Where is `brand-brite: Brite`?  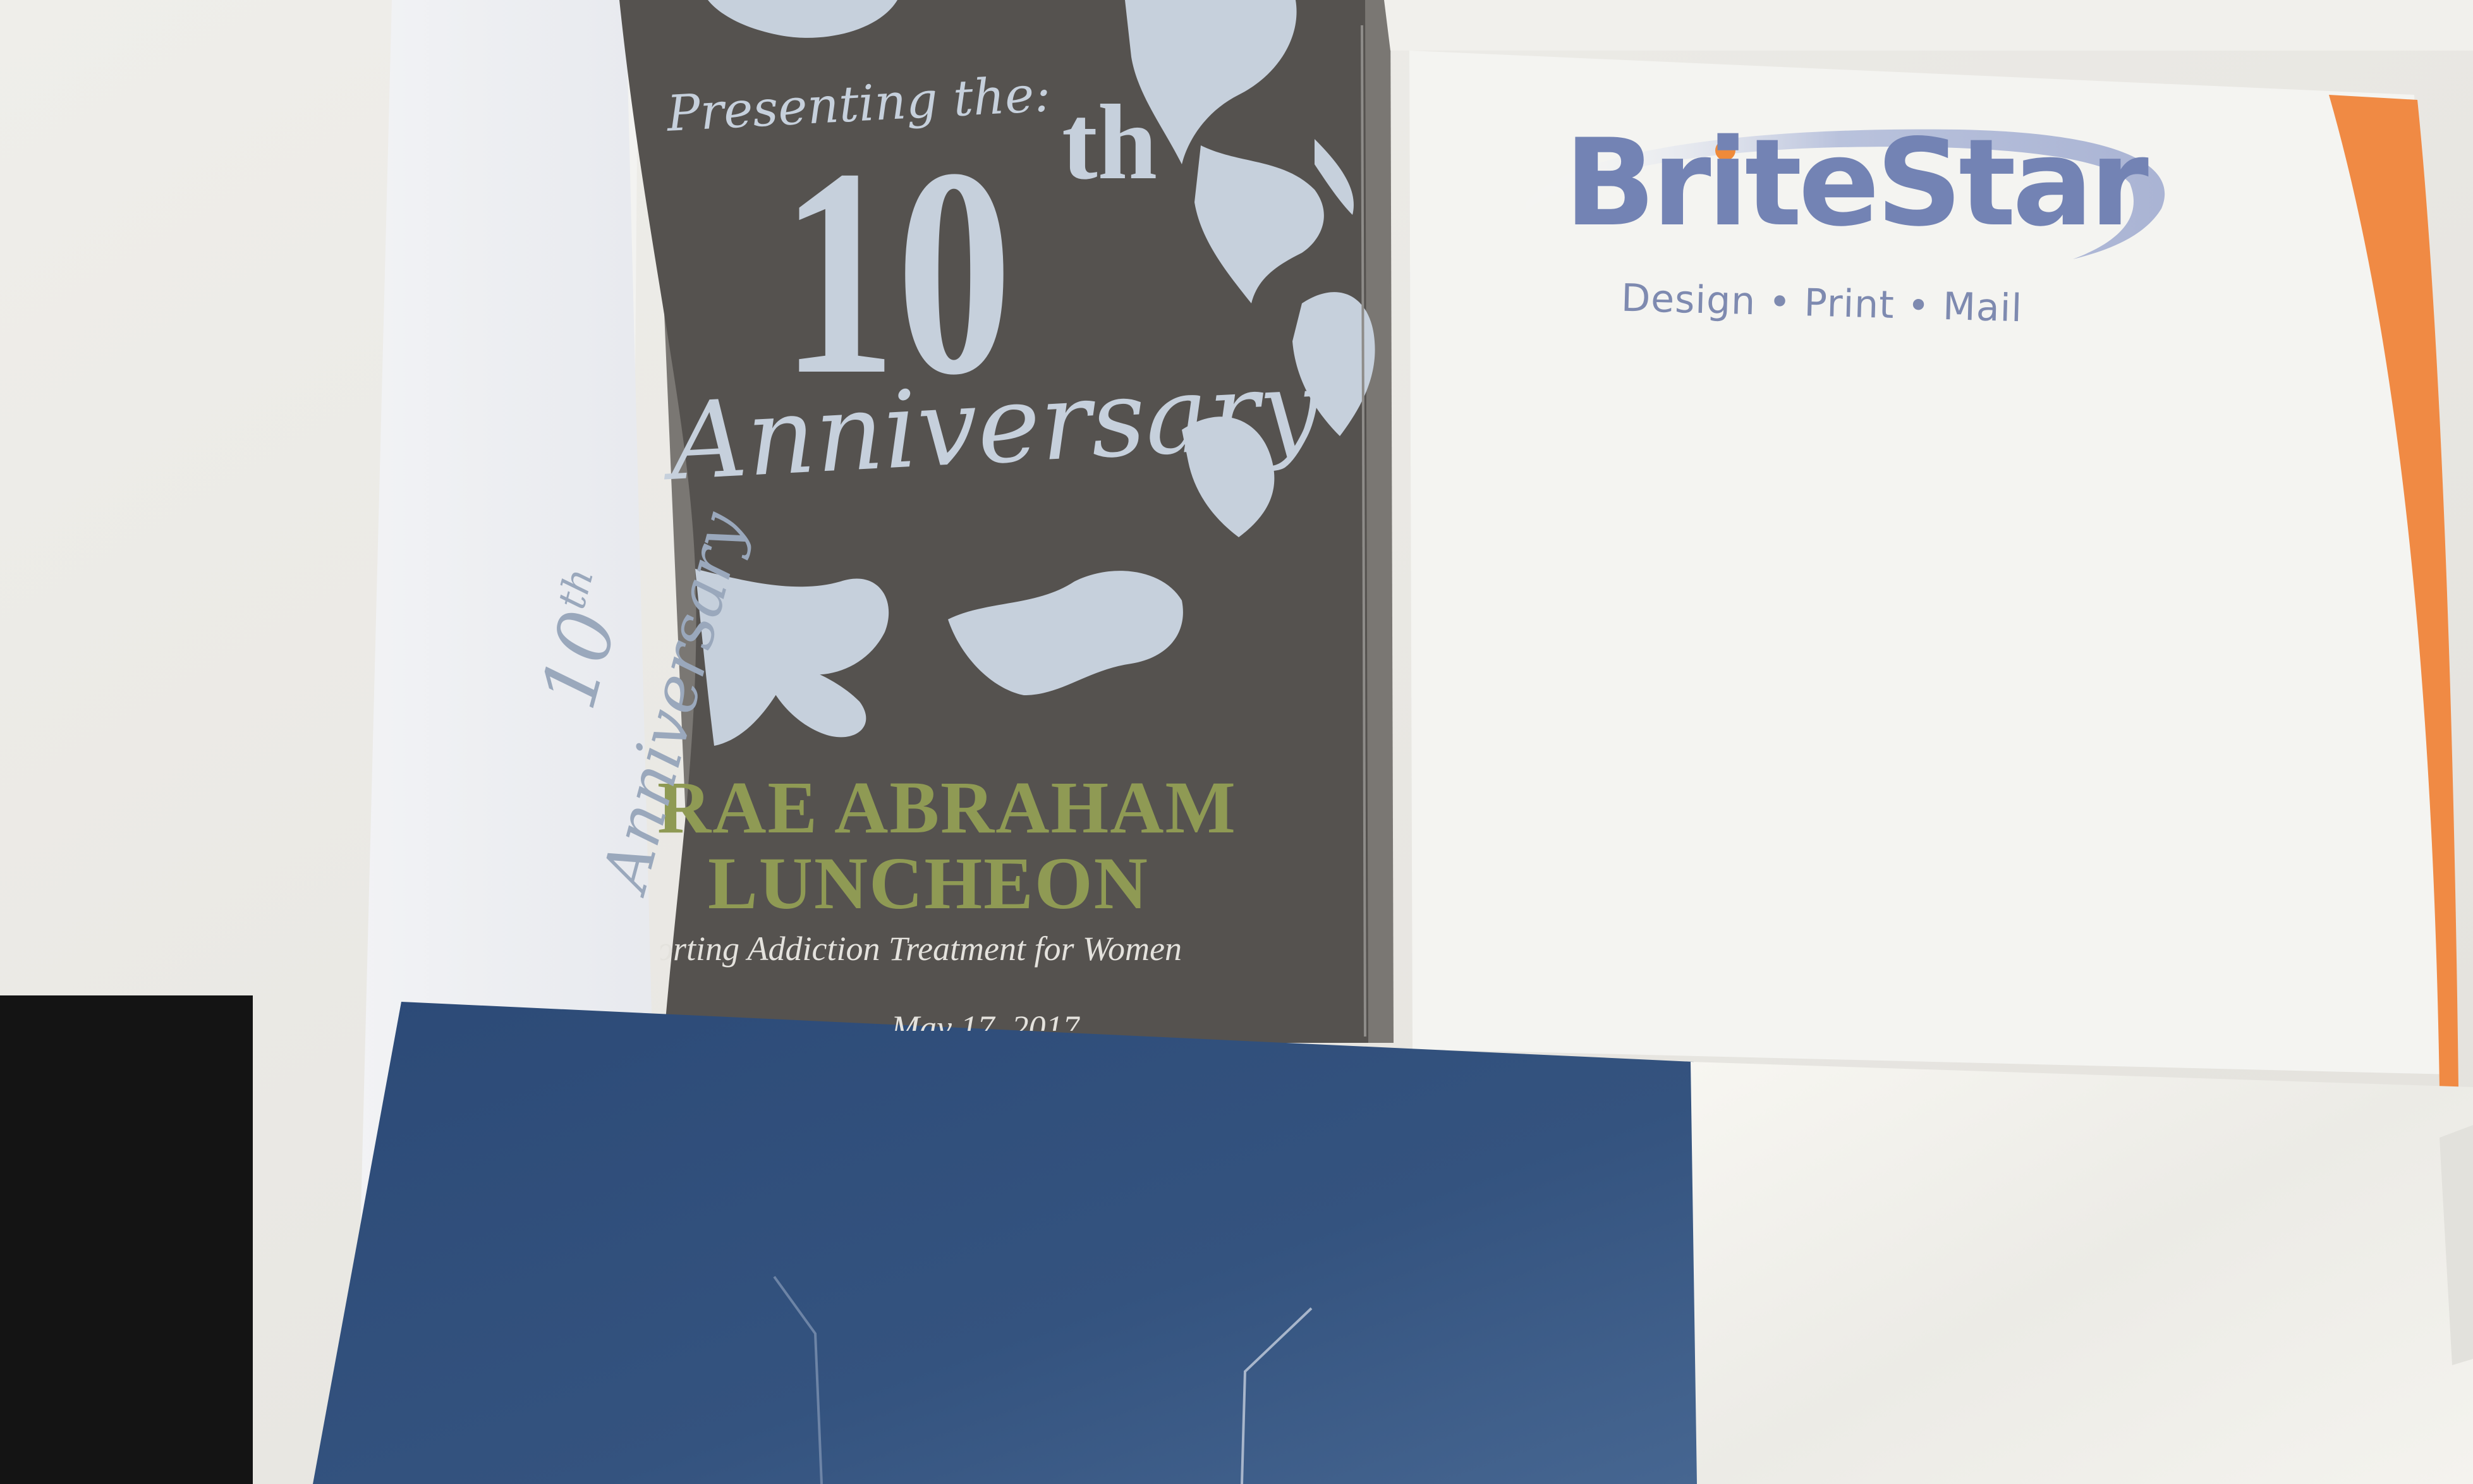
brand-brite: Brite is located at coordinates (1722, 183).